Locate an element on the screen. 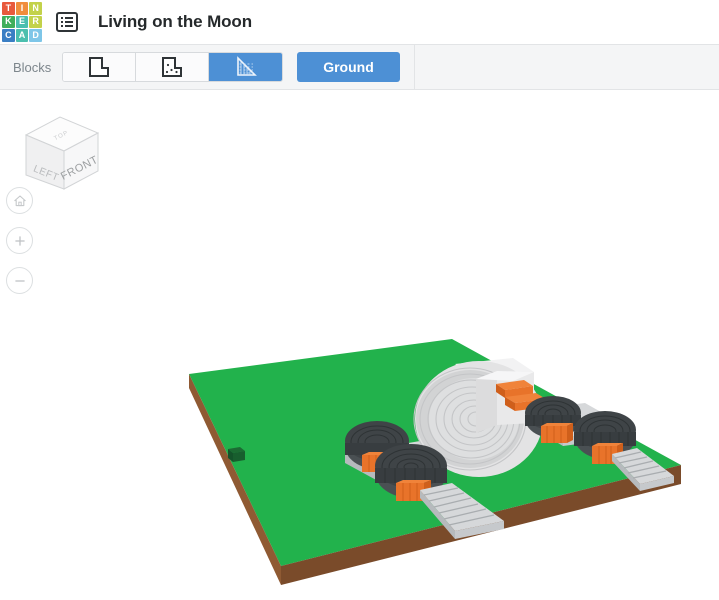 This screenshot has width=719, height=600. logo-tile-k: K is located at coordinates (8, 22).